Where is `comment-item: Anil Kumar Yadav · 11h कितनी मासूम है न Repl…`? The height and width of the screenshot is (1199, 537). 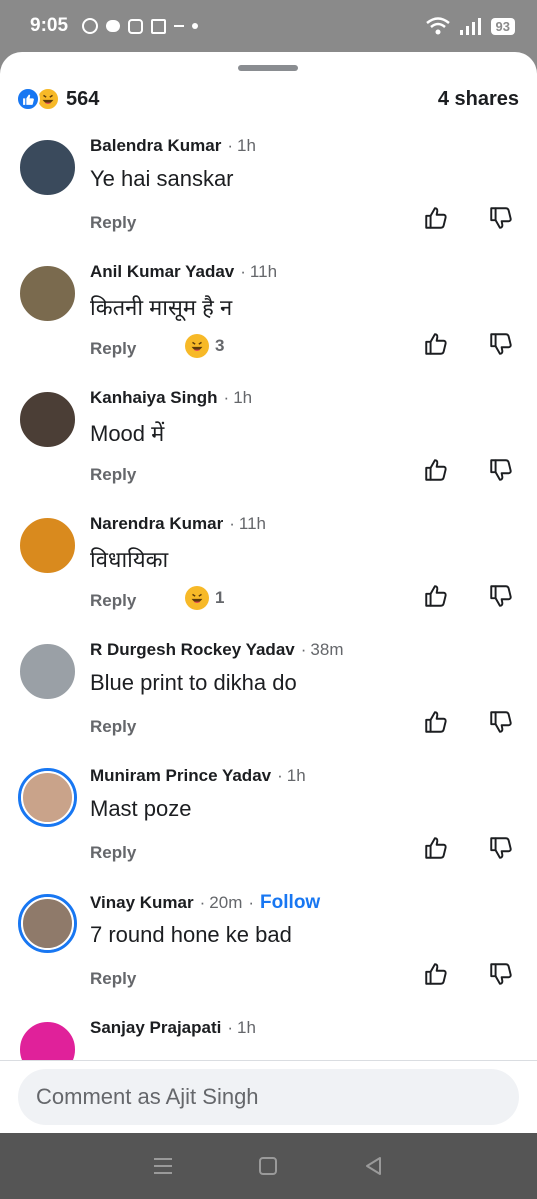 comment-item: Anil Kumar Yadav · 11h कितनी मासूम है न Repl… is located at coordinates (268, 321).